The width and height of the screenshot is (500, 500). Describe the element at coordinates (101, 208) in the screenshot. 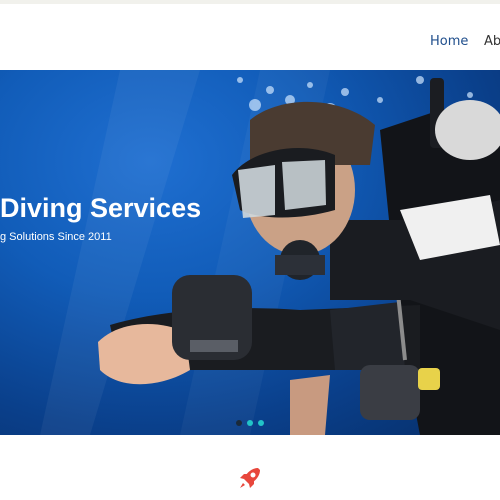

I see `hero-title: Diving Services` at that location.